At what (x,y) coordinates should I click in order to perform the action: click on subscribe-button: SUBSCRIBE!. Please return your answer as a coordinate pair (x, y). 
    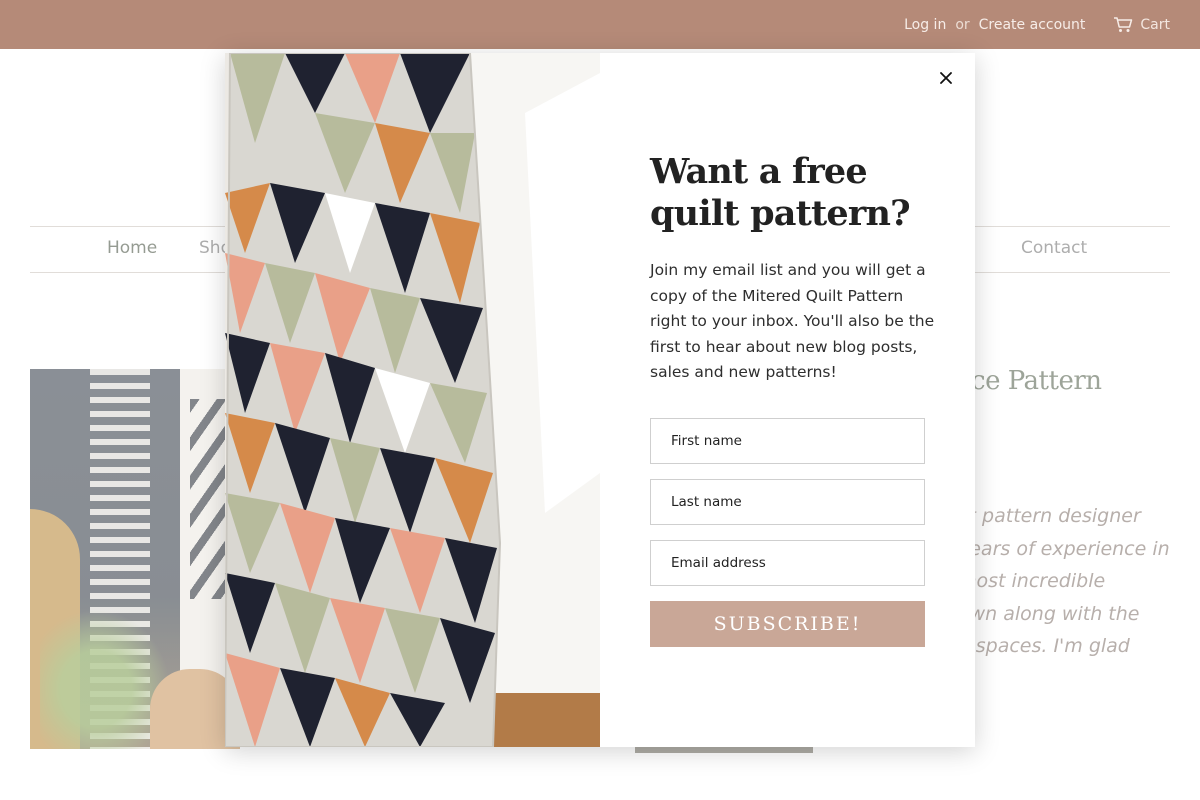
    Looking at the image, I should click on (787, 624).